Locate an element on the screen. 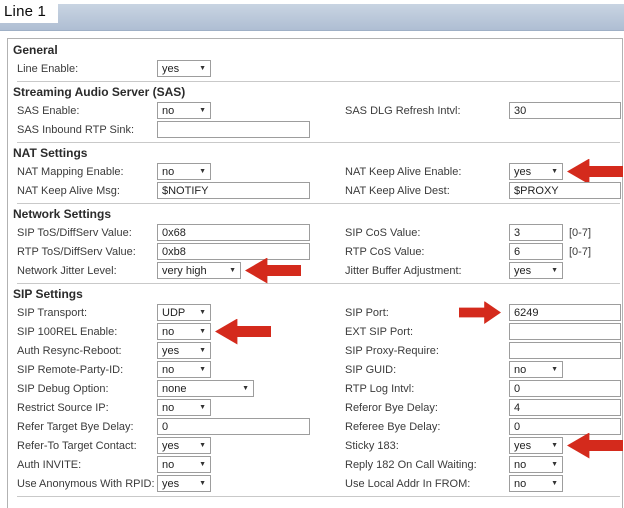 Image resolution: width=624 pixels, height=508 pixels. referor-bye-delay-input is located at coordinates (565, 407).